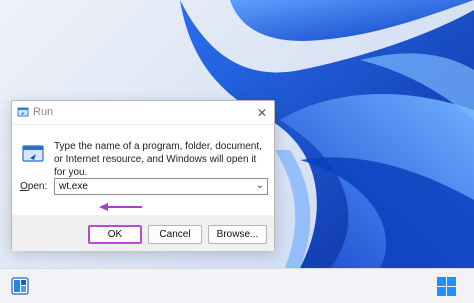 The image size is (474, 303). What do you see at coordinates (161, 186) in the screenshot?
I see `open-input: wt.exe ⌄` at bounding box center [161, 186].